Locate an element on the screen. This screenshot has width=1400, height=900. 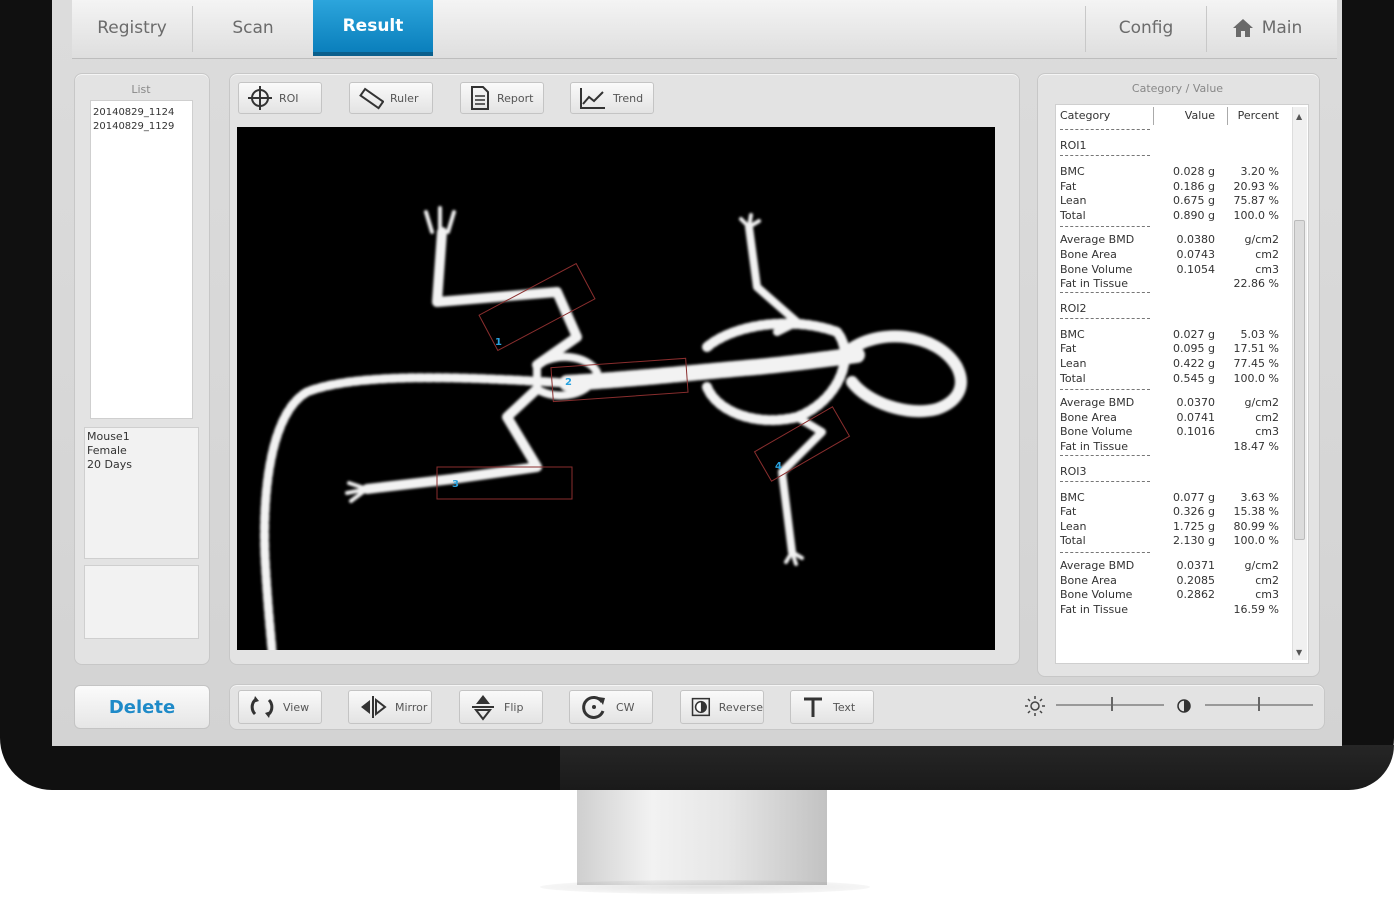
result-row: Bone Area 0.0741 cm2 is located at coordinates (1171, 418).